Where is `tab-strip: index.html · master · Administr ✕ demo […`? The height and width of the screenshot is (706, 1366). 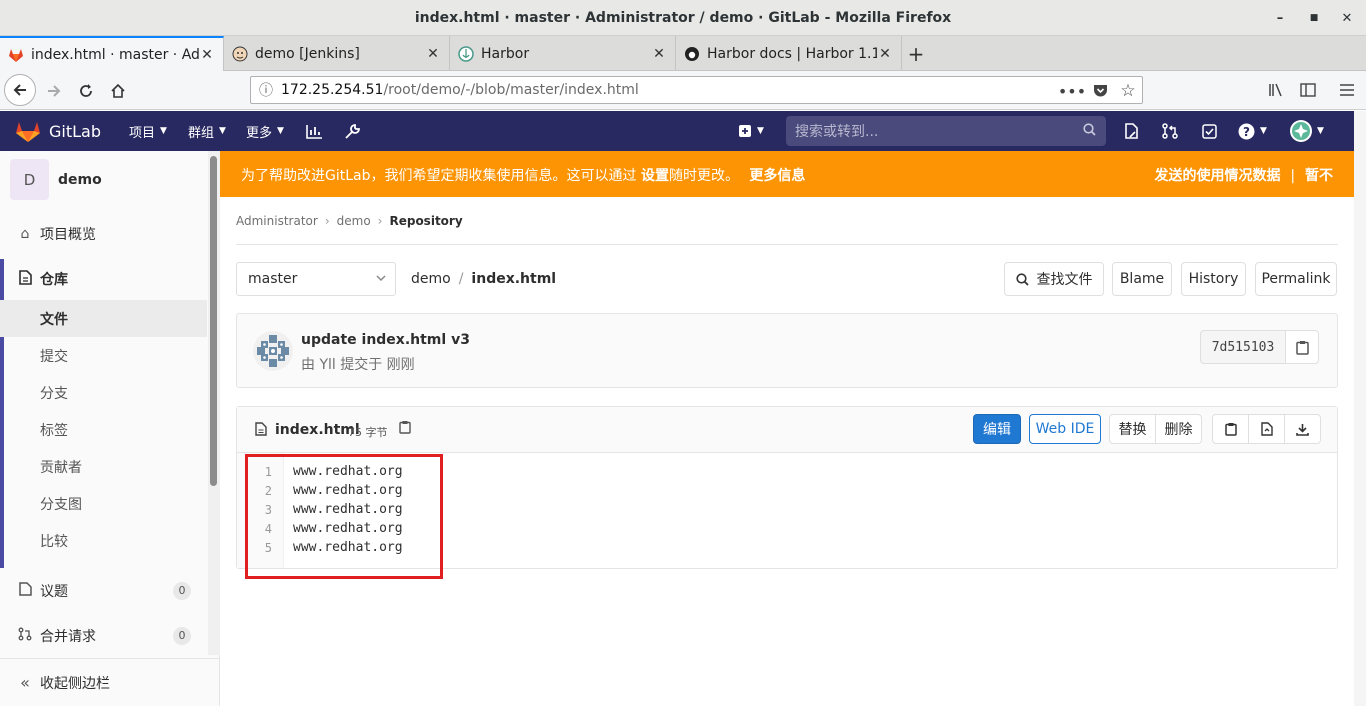 tab-strip: index.html · master · Administr ✕ demo [… is located at coordinates (683, 53).